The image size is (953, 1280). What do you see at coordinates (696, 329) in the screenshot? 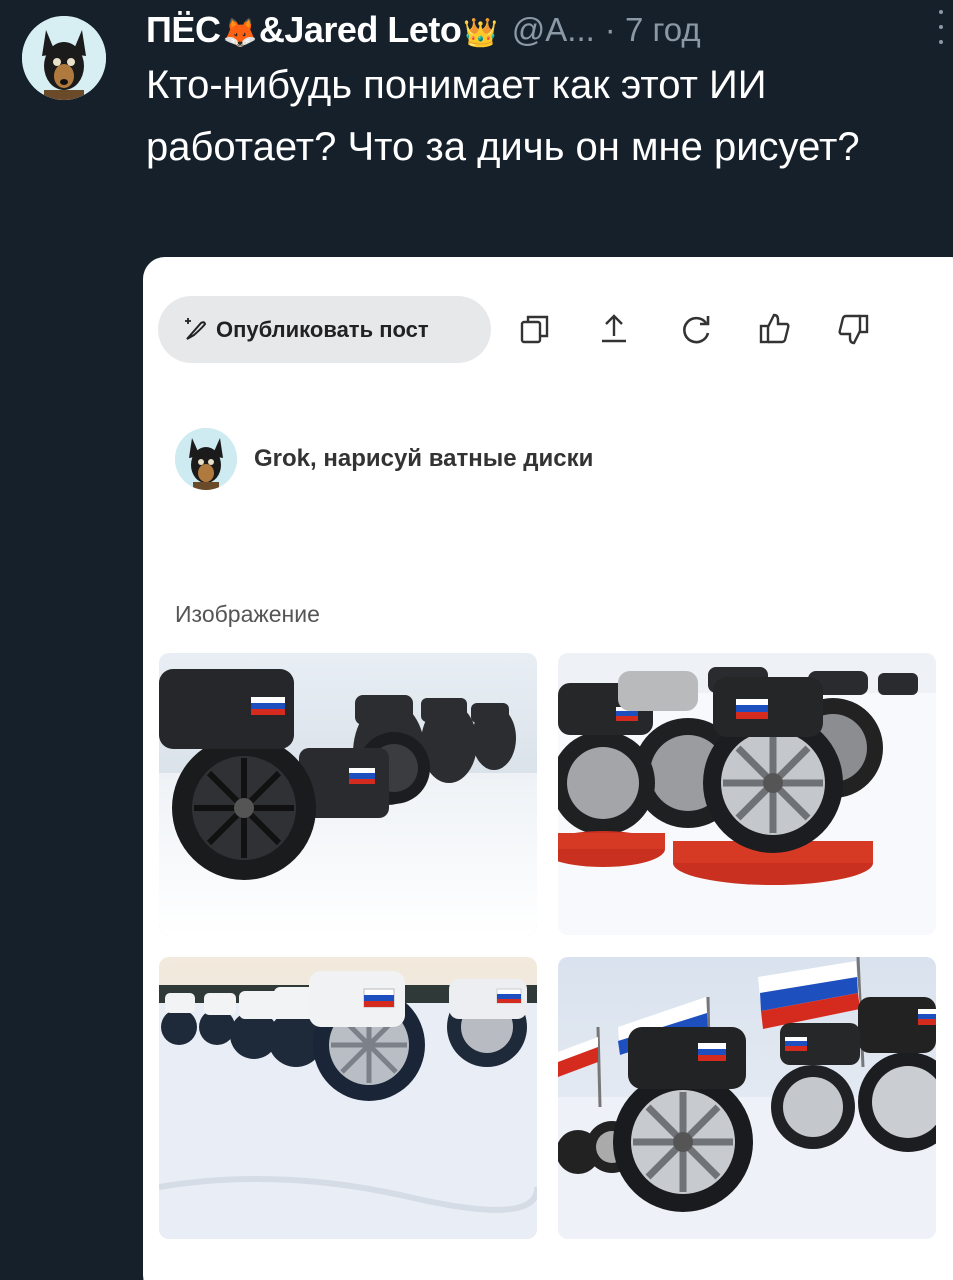
I see `regenerate-icon` at bounding box center [696, 329].